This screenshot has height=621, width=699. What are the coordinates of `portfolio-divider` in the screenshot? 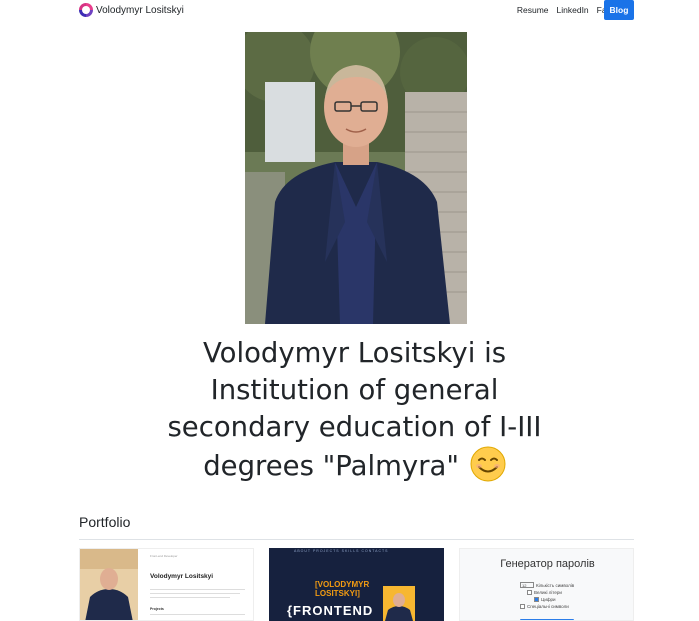 It's located at (356, 539).